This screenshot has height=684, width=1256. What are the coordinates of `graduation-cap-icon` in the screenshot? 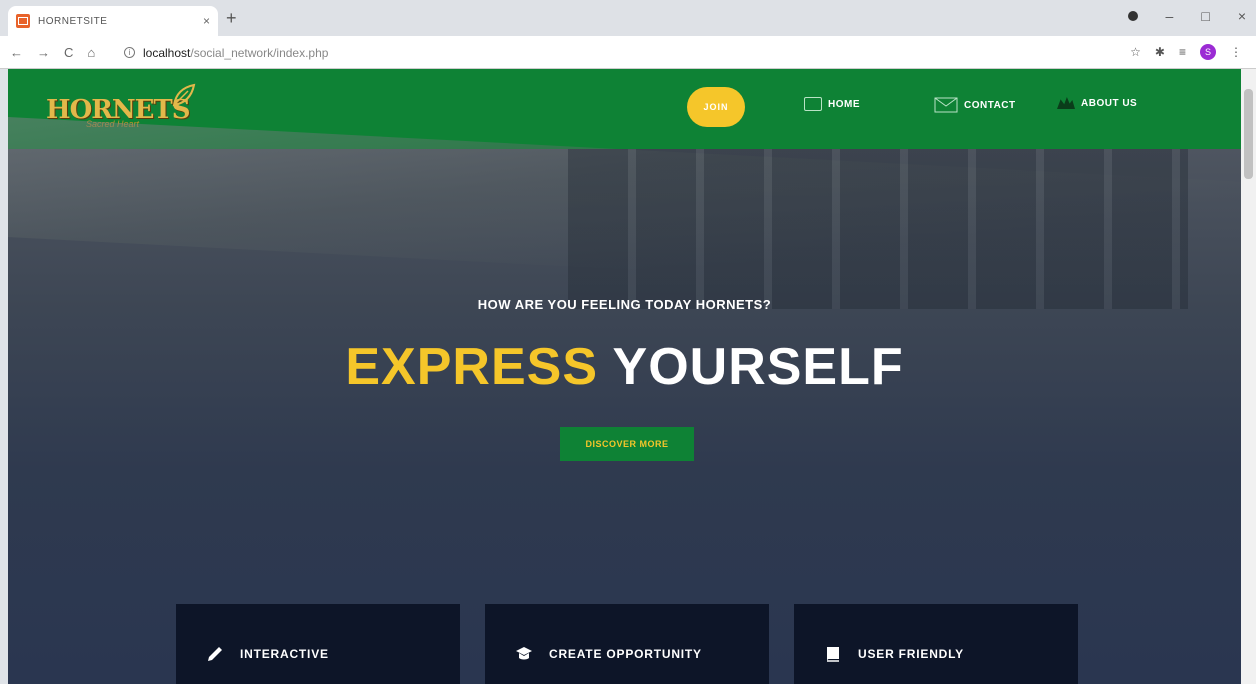 It's located at (524, 653).